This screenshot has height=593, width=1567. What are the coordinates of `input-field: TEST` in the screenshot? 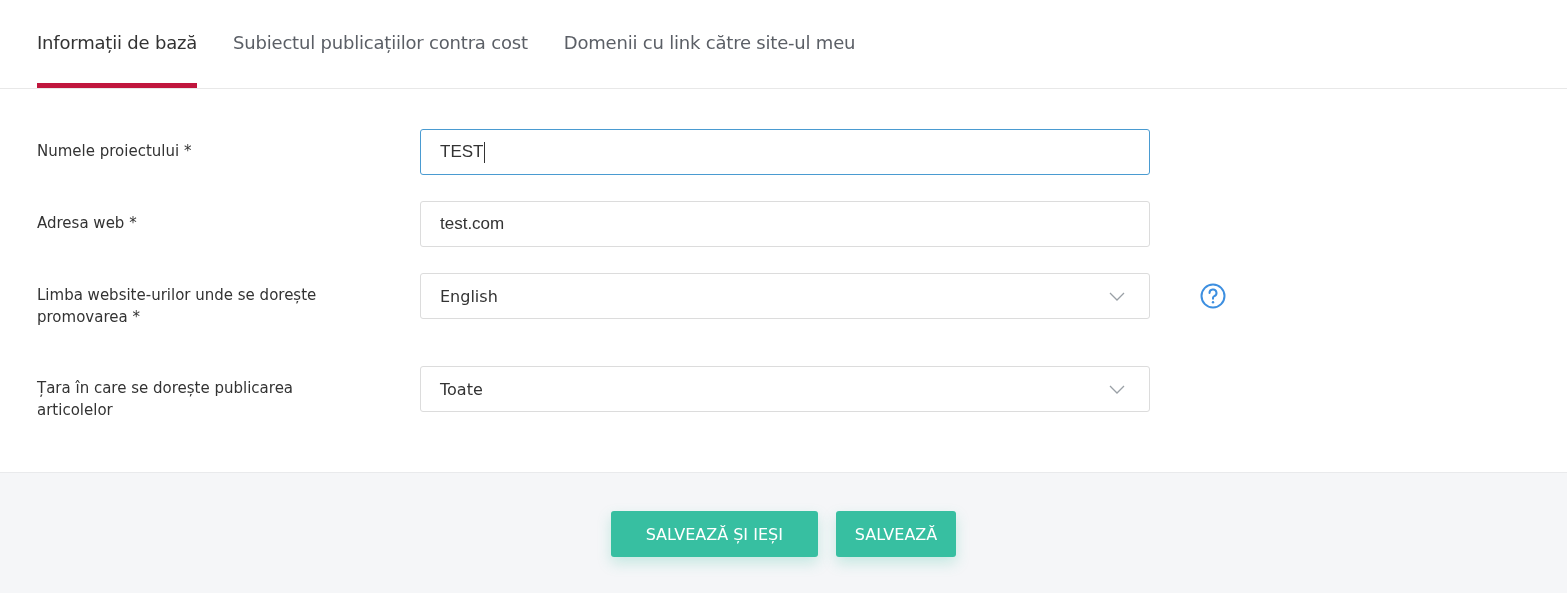 It's located at (785, 152).